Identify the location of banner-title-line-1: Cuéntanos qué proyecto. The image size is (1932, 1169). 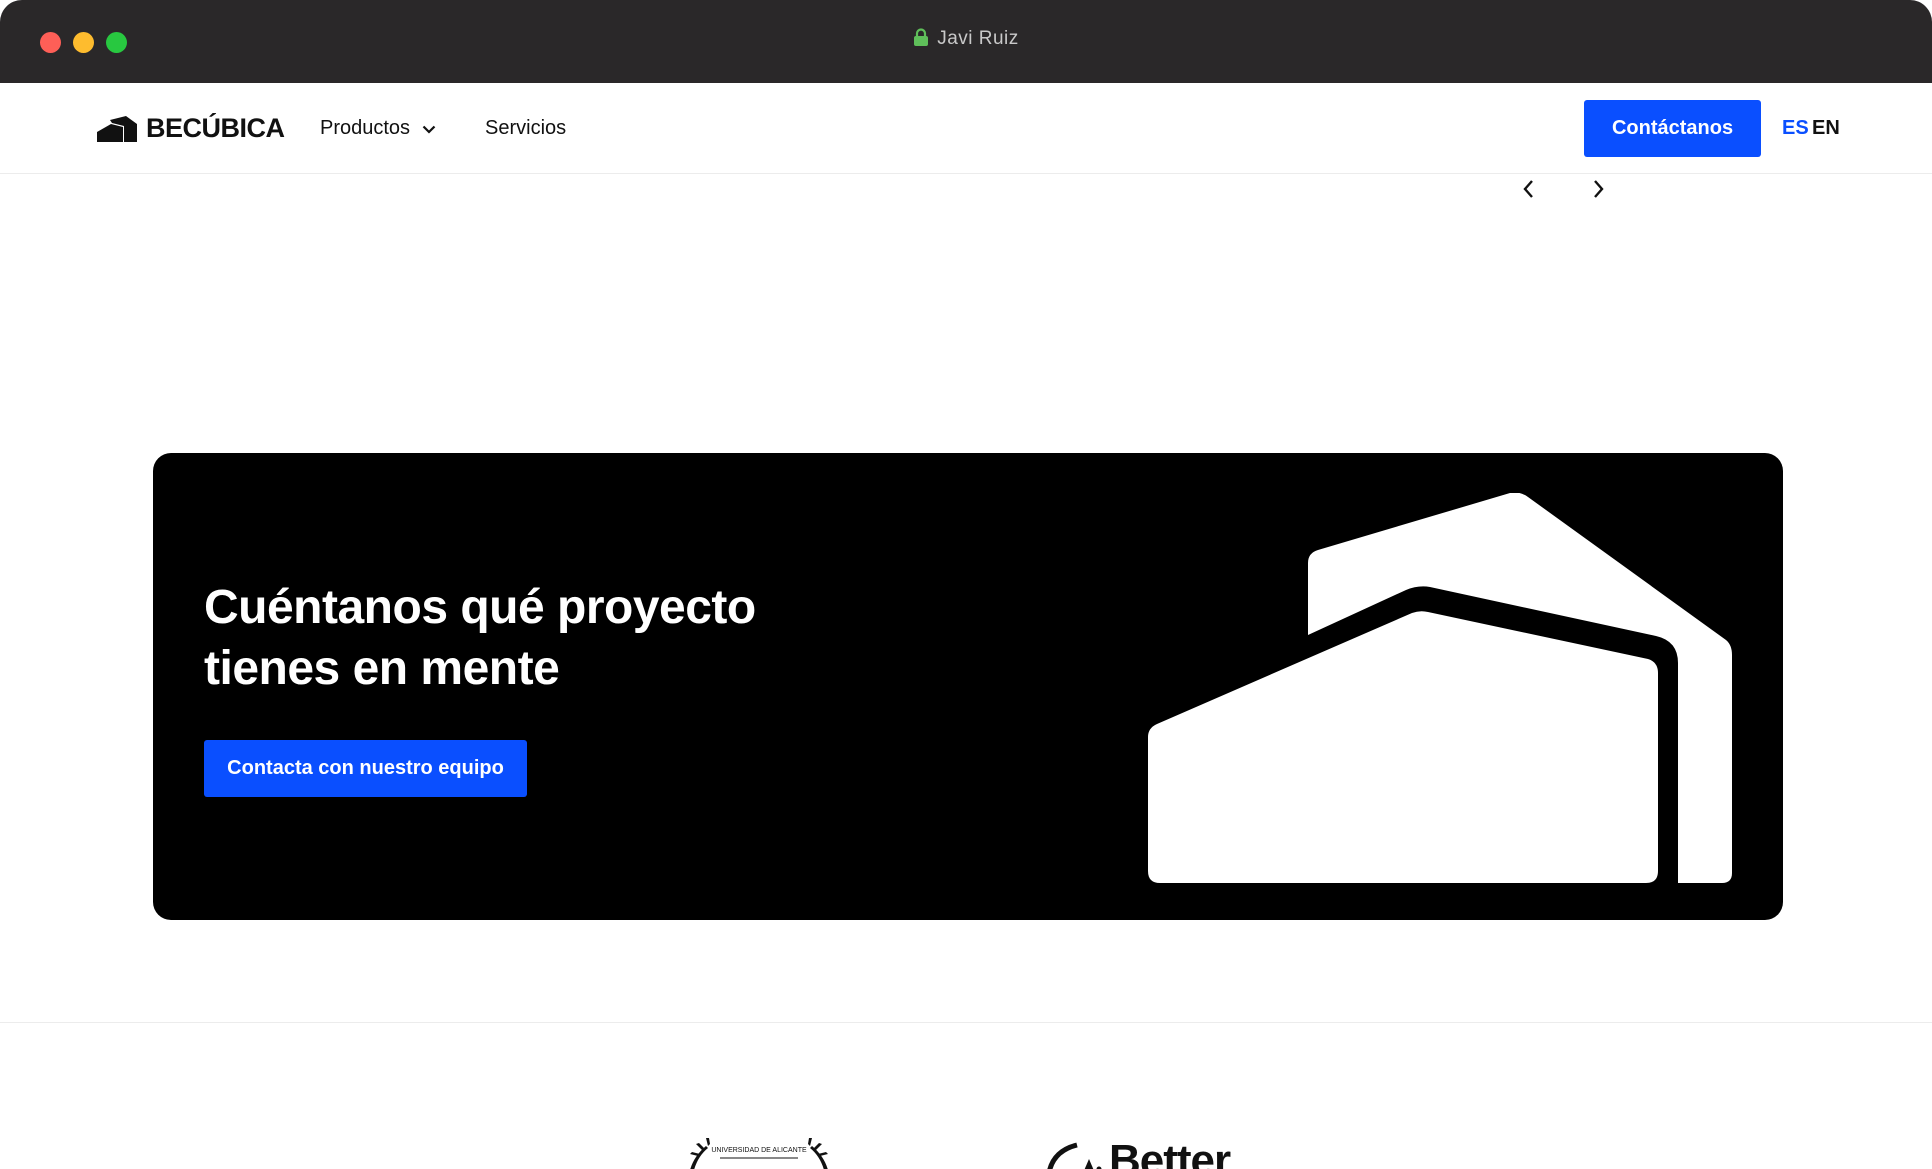
(480, 607).